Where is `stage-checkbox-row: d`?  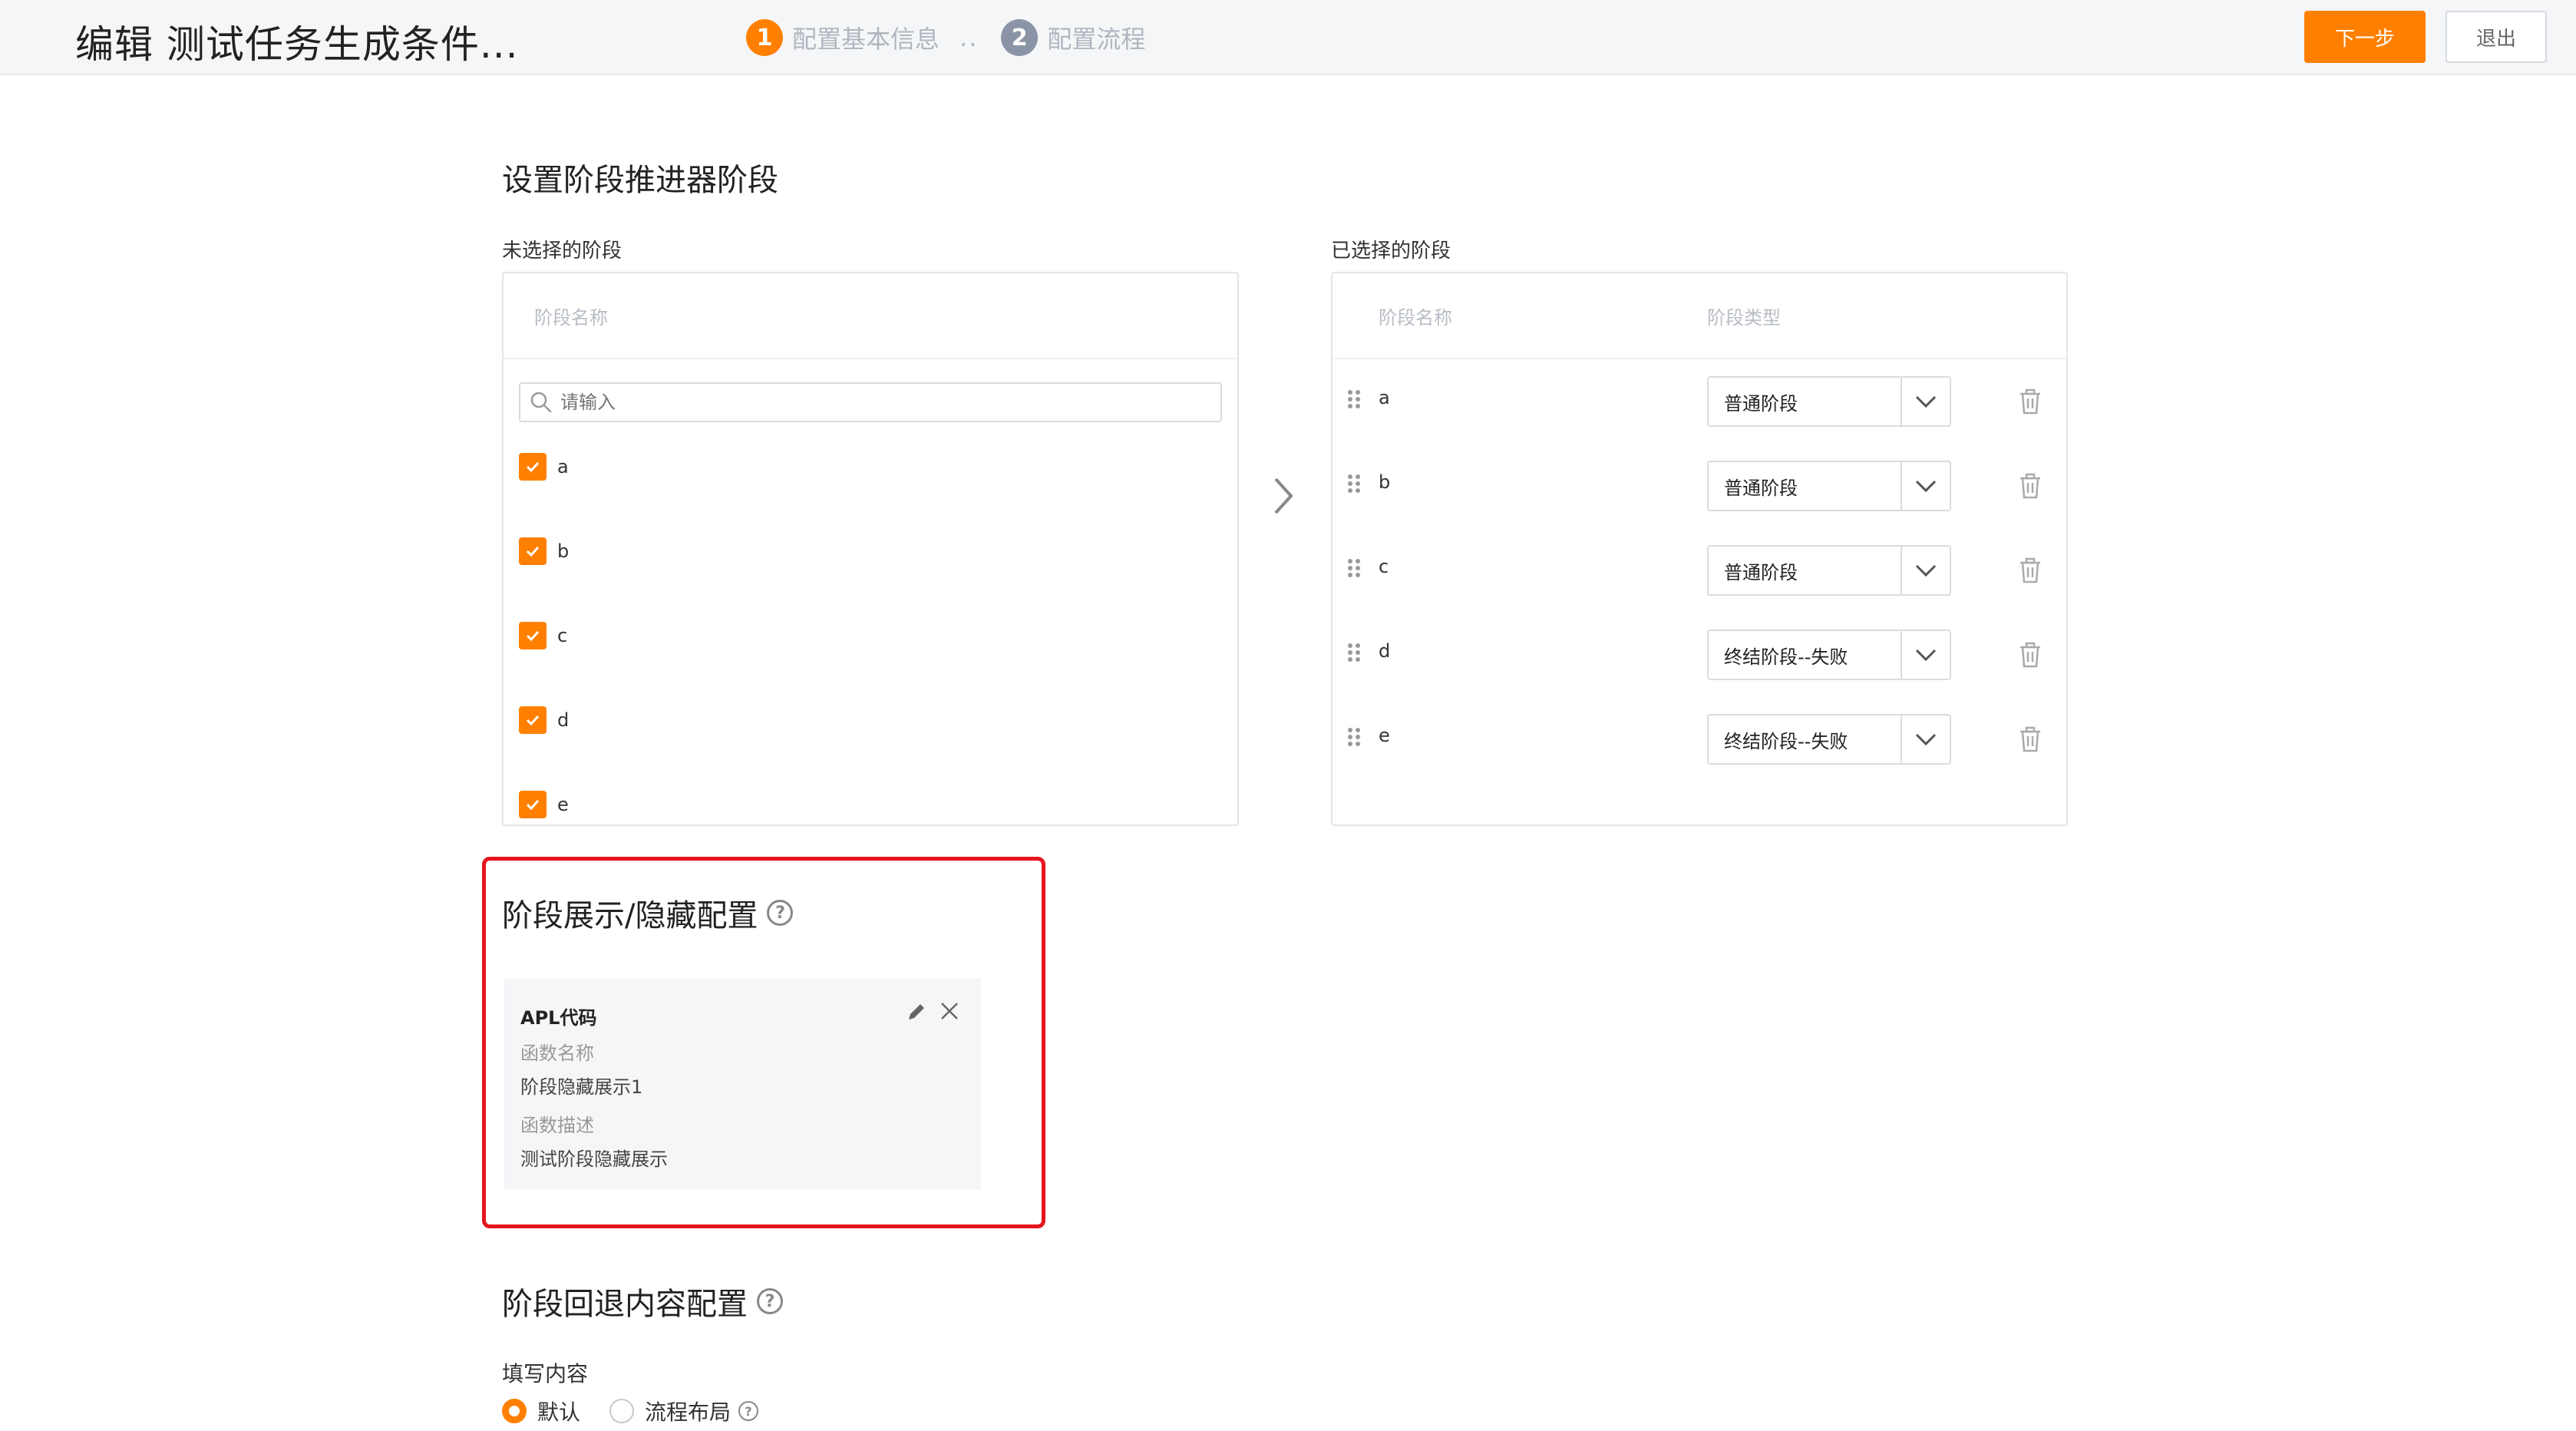
stage-checkbox-row: d is located at coordinates (544, 720).